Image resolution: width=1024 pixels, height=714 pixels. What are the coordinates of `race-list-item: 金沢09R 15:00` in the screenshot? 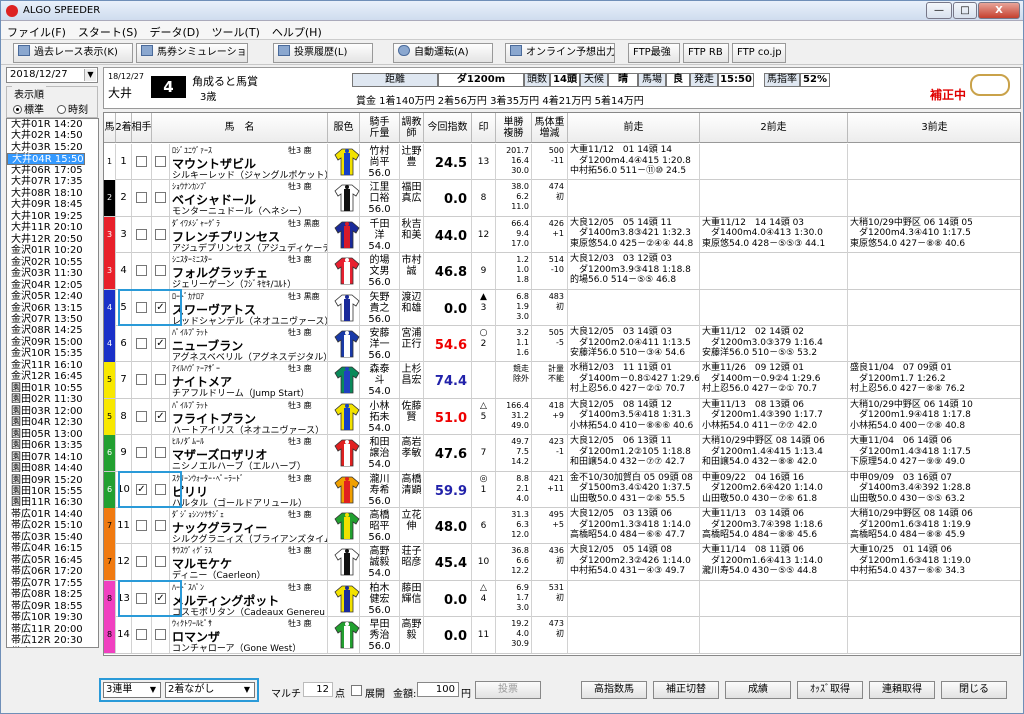 It's located at (52, 342).